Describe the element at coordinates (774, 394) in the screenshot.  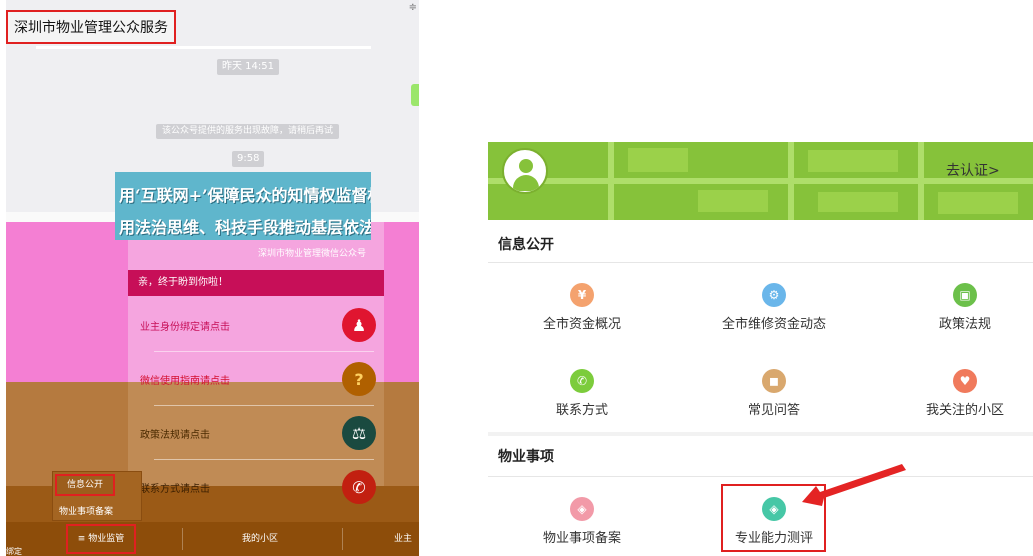
I see `item-faq: ◼ 常见问答` at that location.